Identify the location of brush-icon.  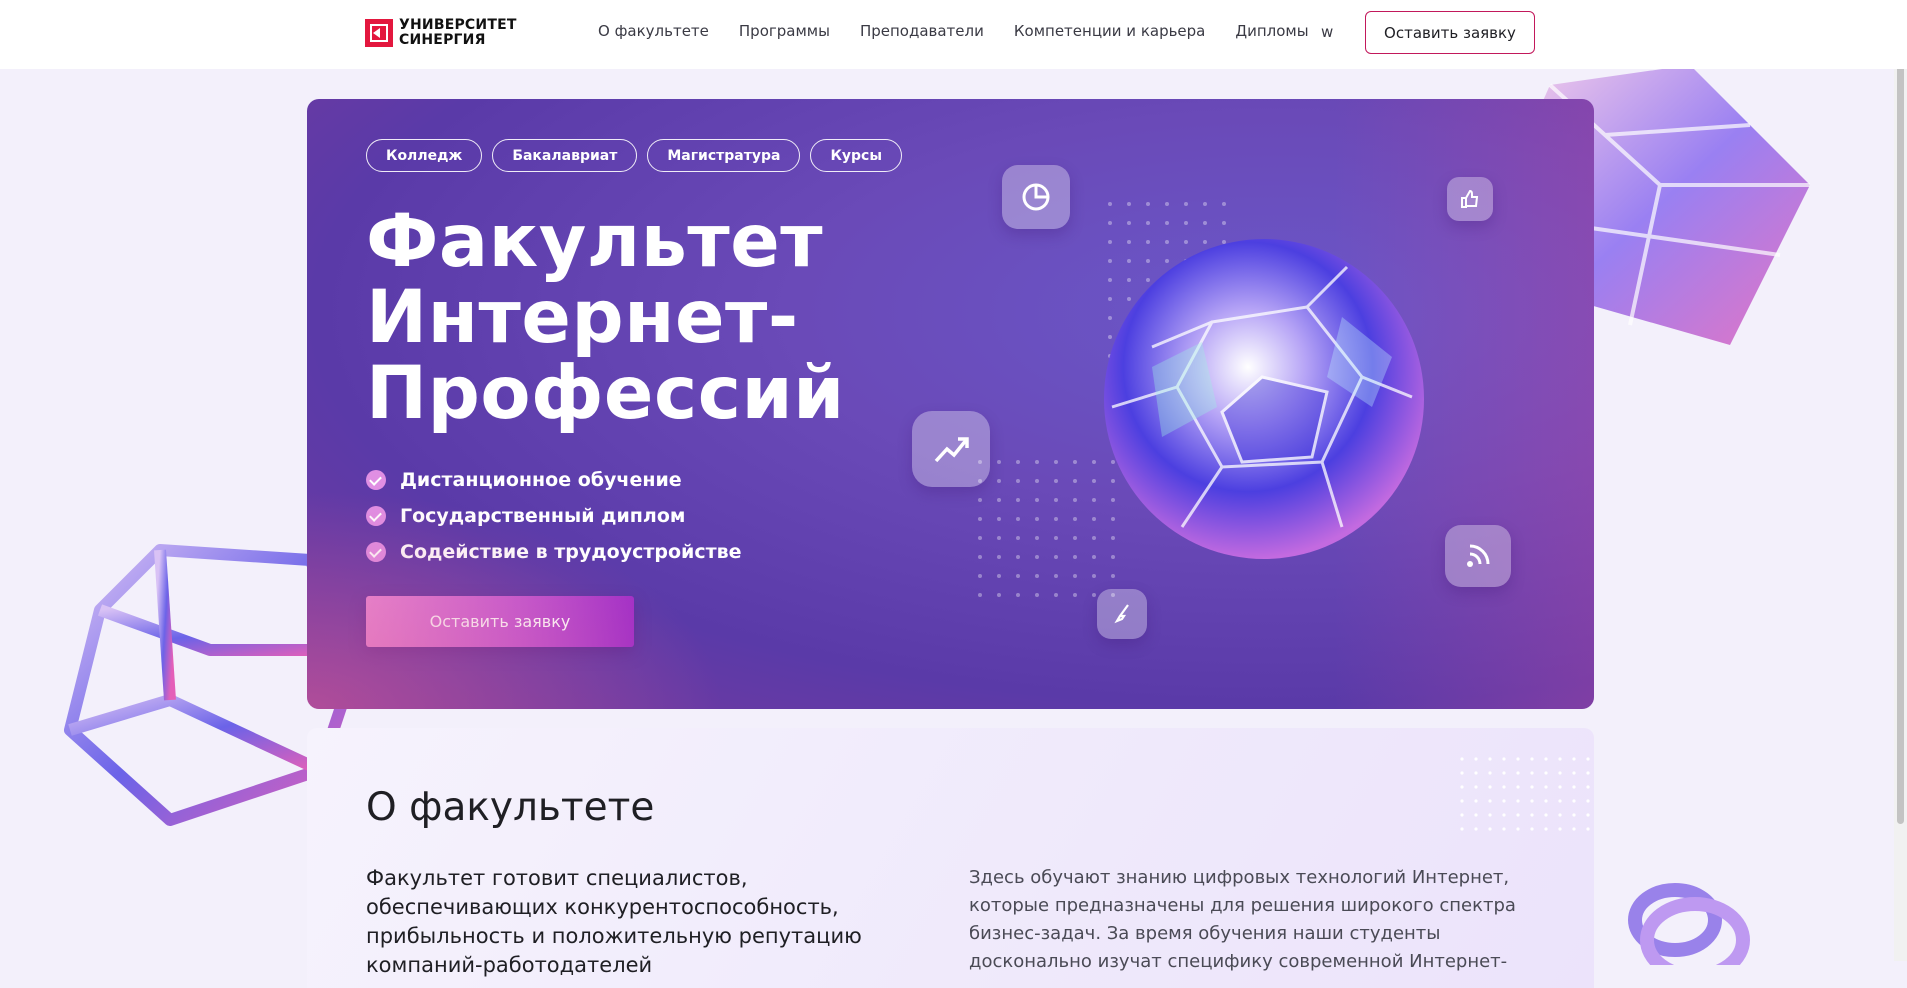
(1122, 614).